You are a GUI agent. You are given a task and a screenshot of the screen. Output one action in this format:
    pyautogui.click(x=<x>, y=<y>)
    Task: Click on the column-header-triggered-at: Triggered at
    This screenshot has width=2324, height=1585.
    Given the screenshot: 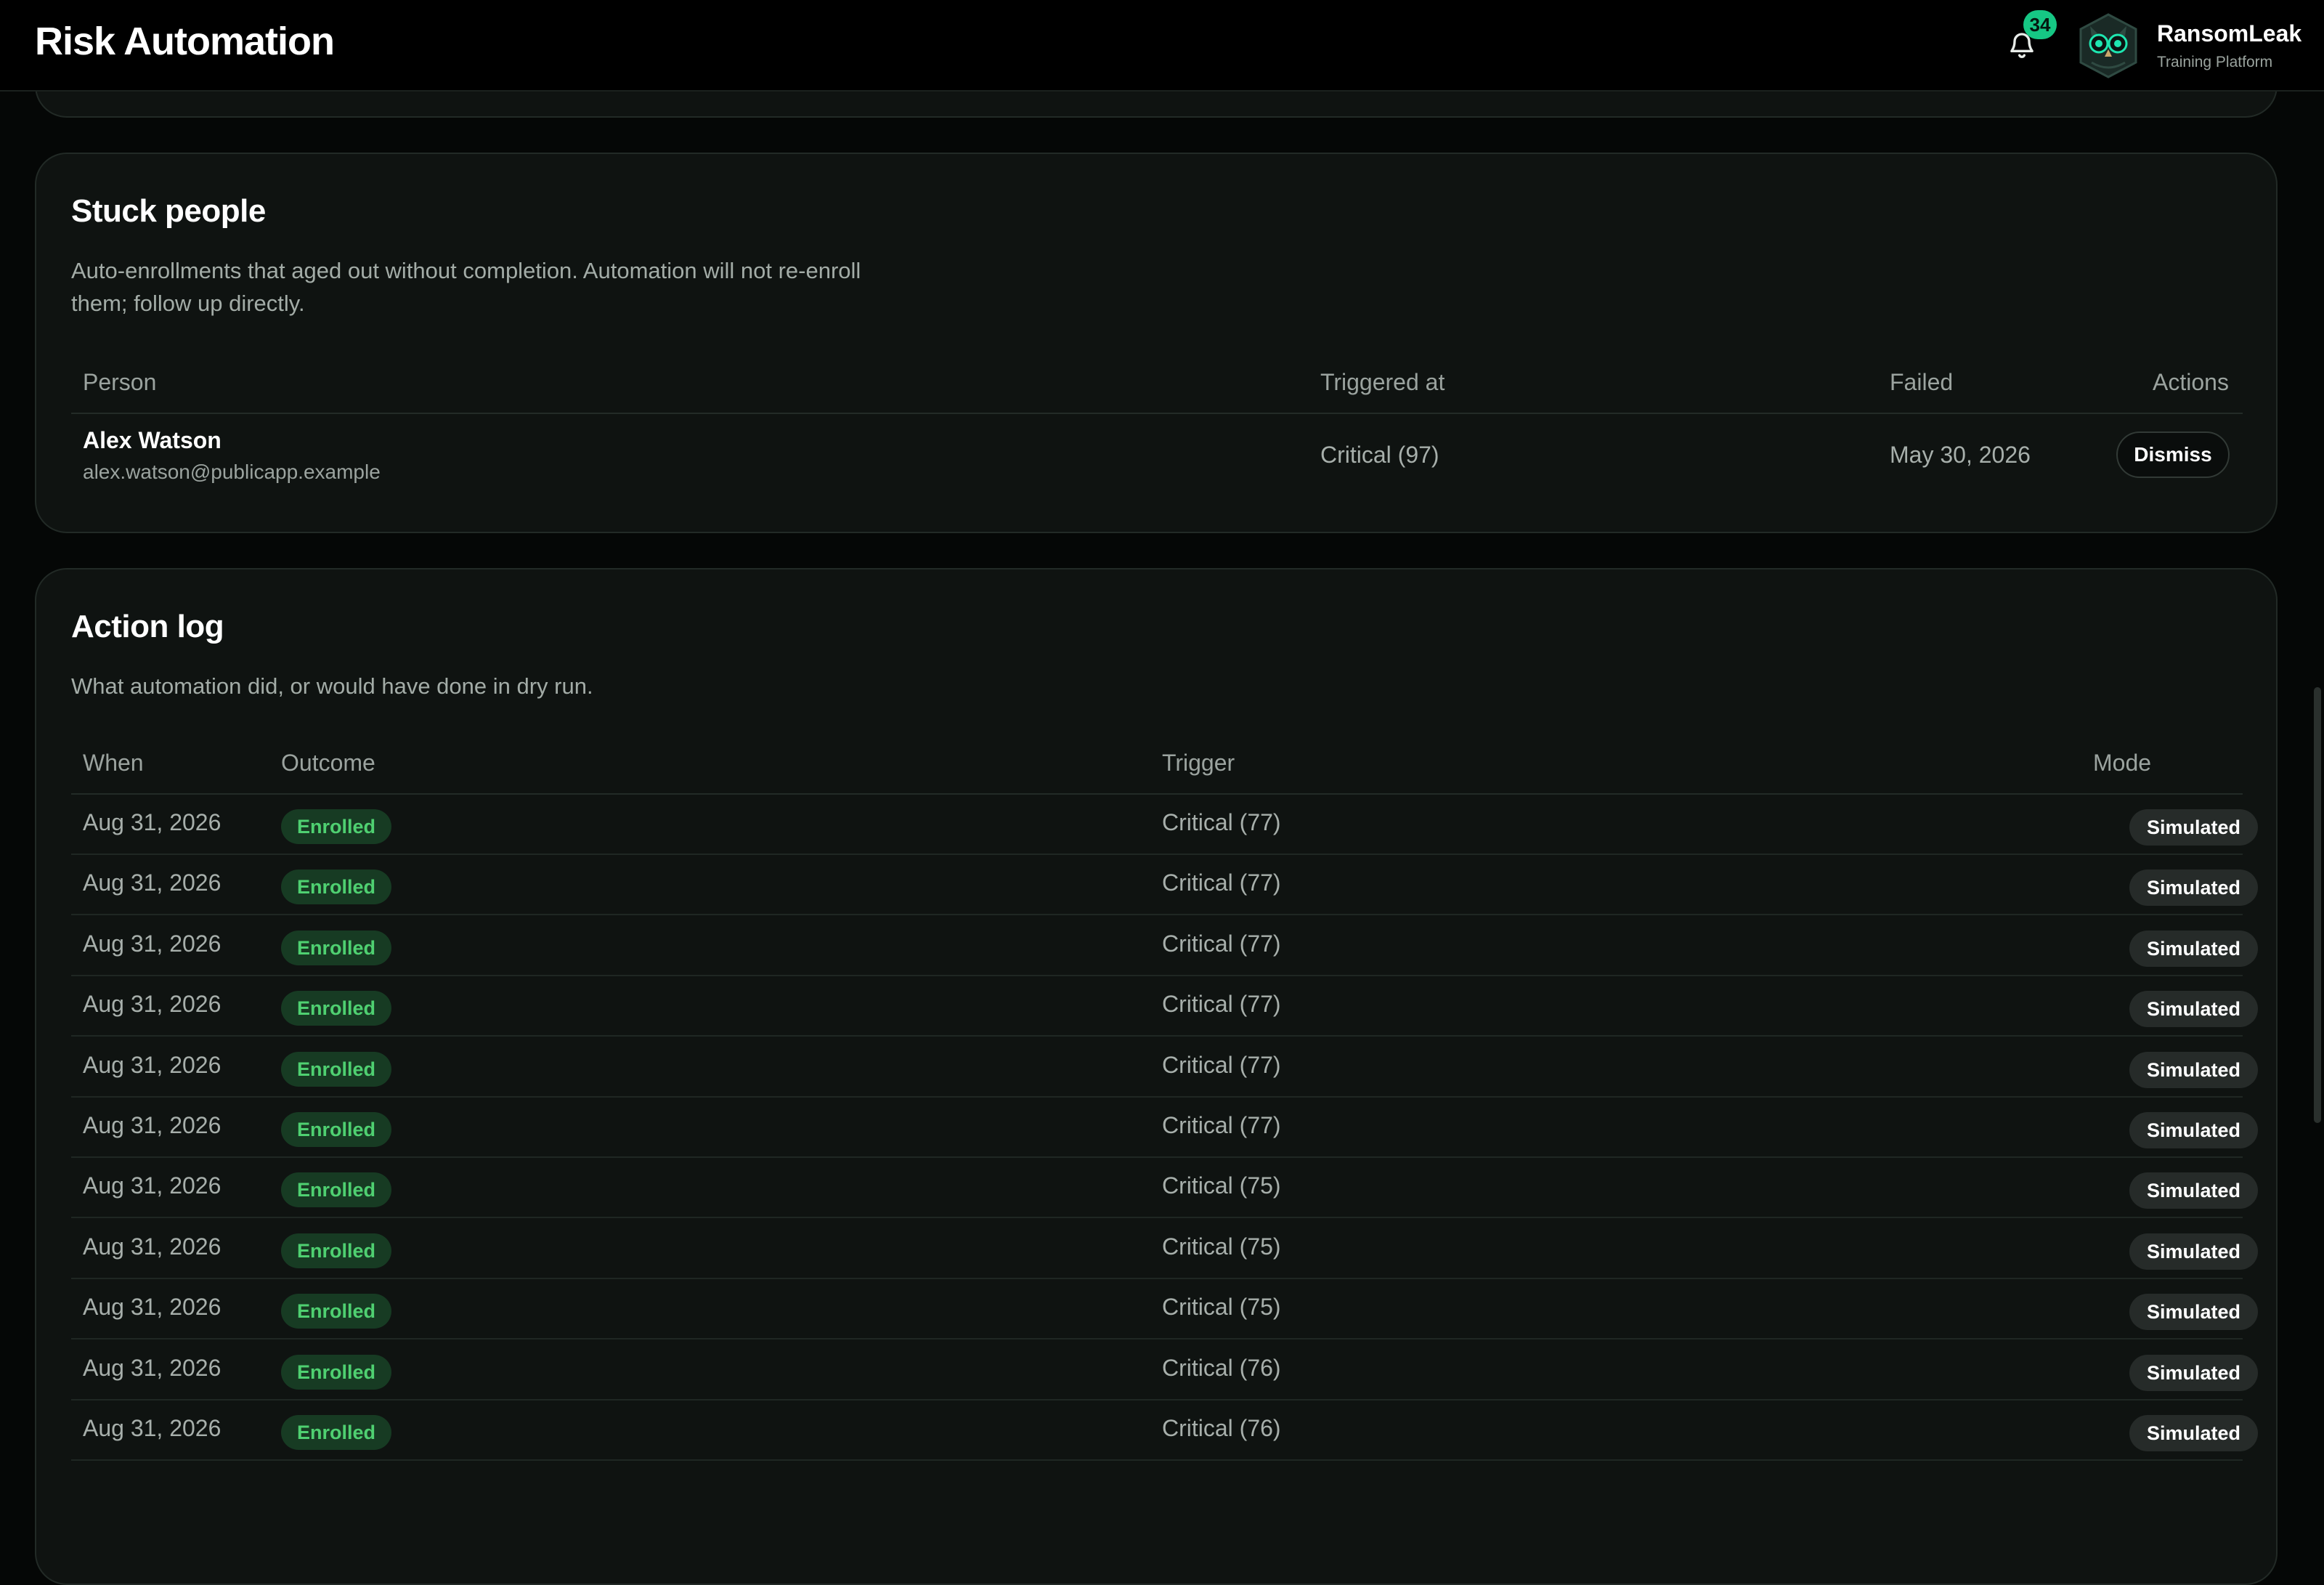 What is the action you would take?
    pyautogui.click(x=1382, y=382)
    